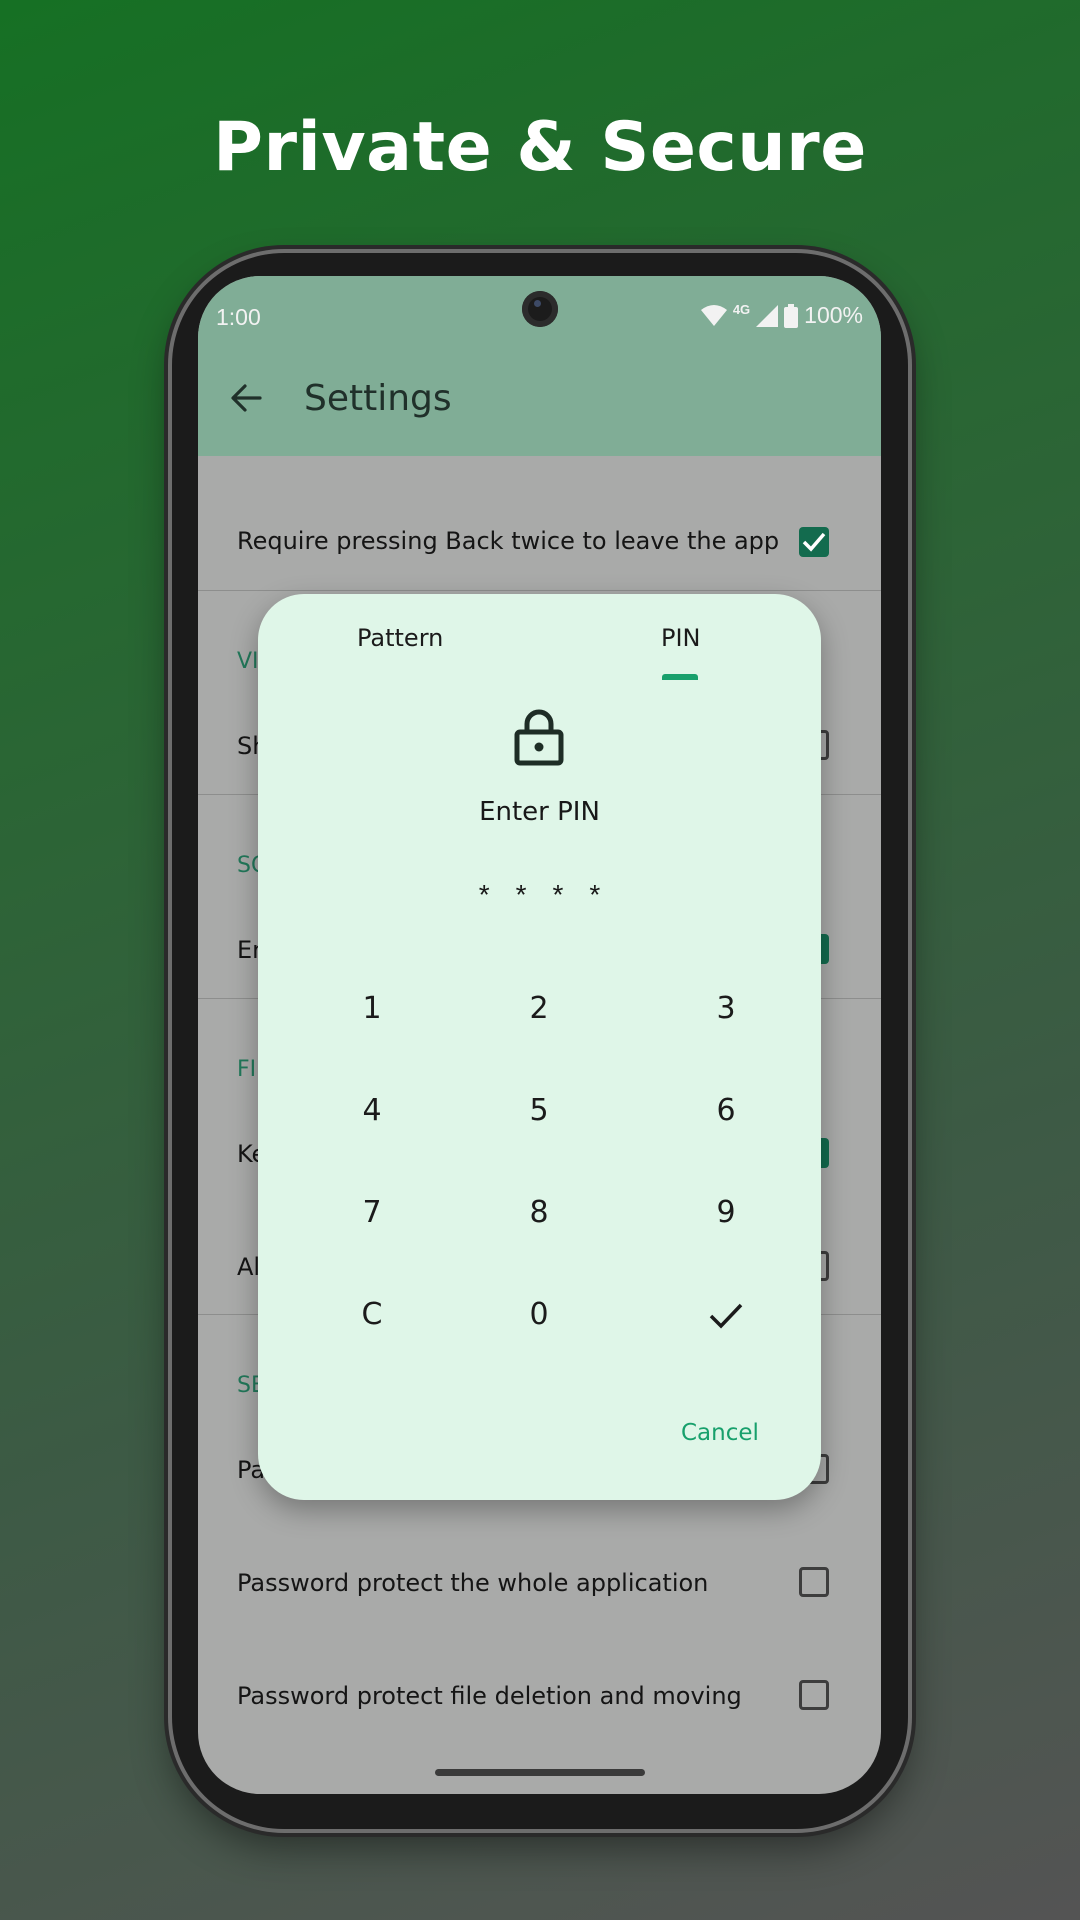 The width and height of the screenshot is (1080, 1920). What do you see at coordinates (741, 309) in the screenshot?
I see `network-type: 4G` at bounding box center [741, 309].